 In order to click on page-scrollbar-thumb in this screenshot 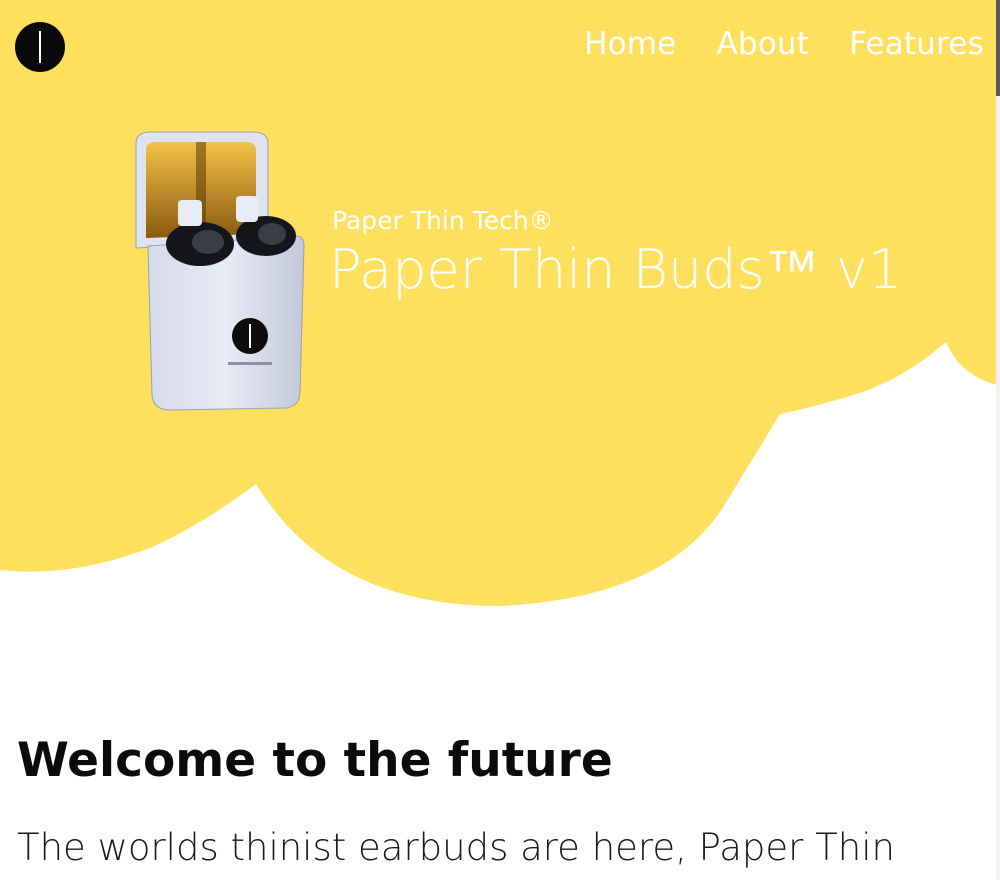, I will do `click(998, 48)`.